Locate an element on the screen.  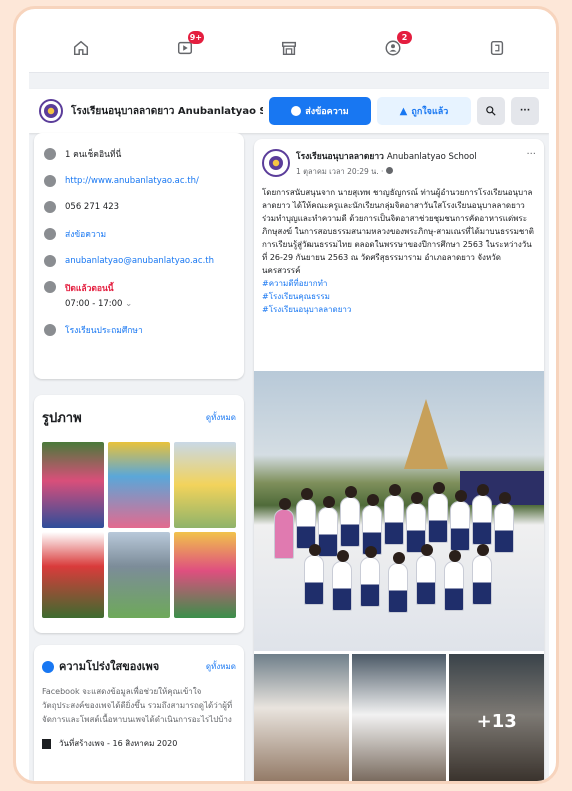
post-author-avatar is located at coordinates (276, 163).